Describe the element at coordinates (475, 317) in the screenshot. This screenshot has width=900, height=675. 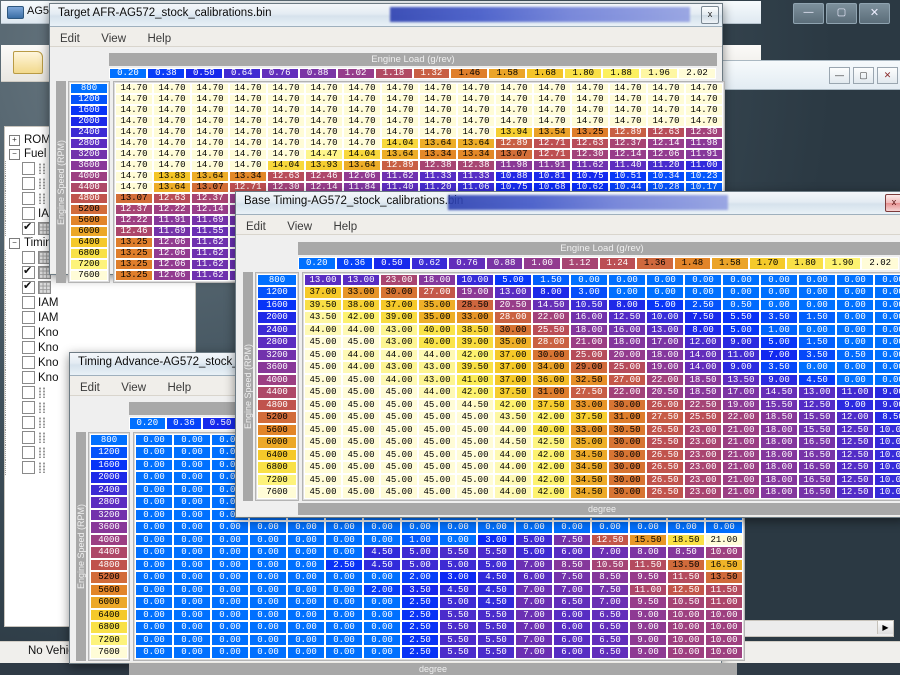
I see `data-cell: 33.00` at that location.